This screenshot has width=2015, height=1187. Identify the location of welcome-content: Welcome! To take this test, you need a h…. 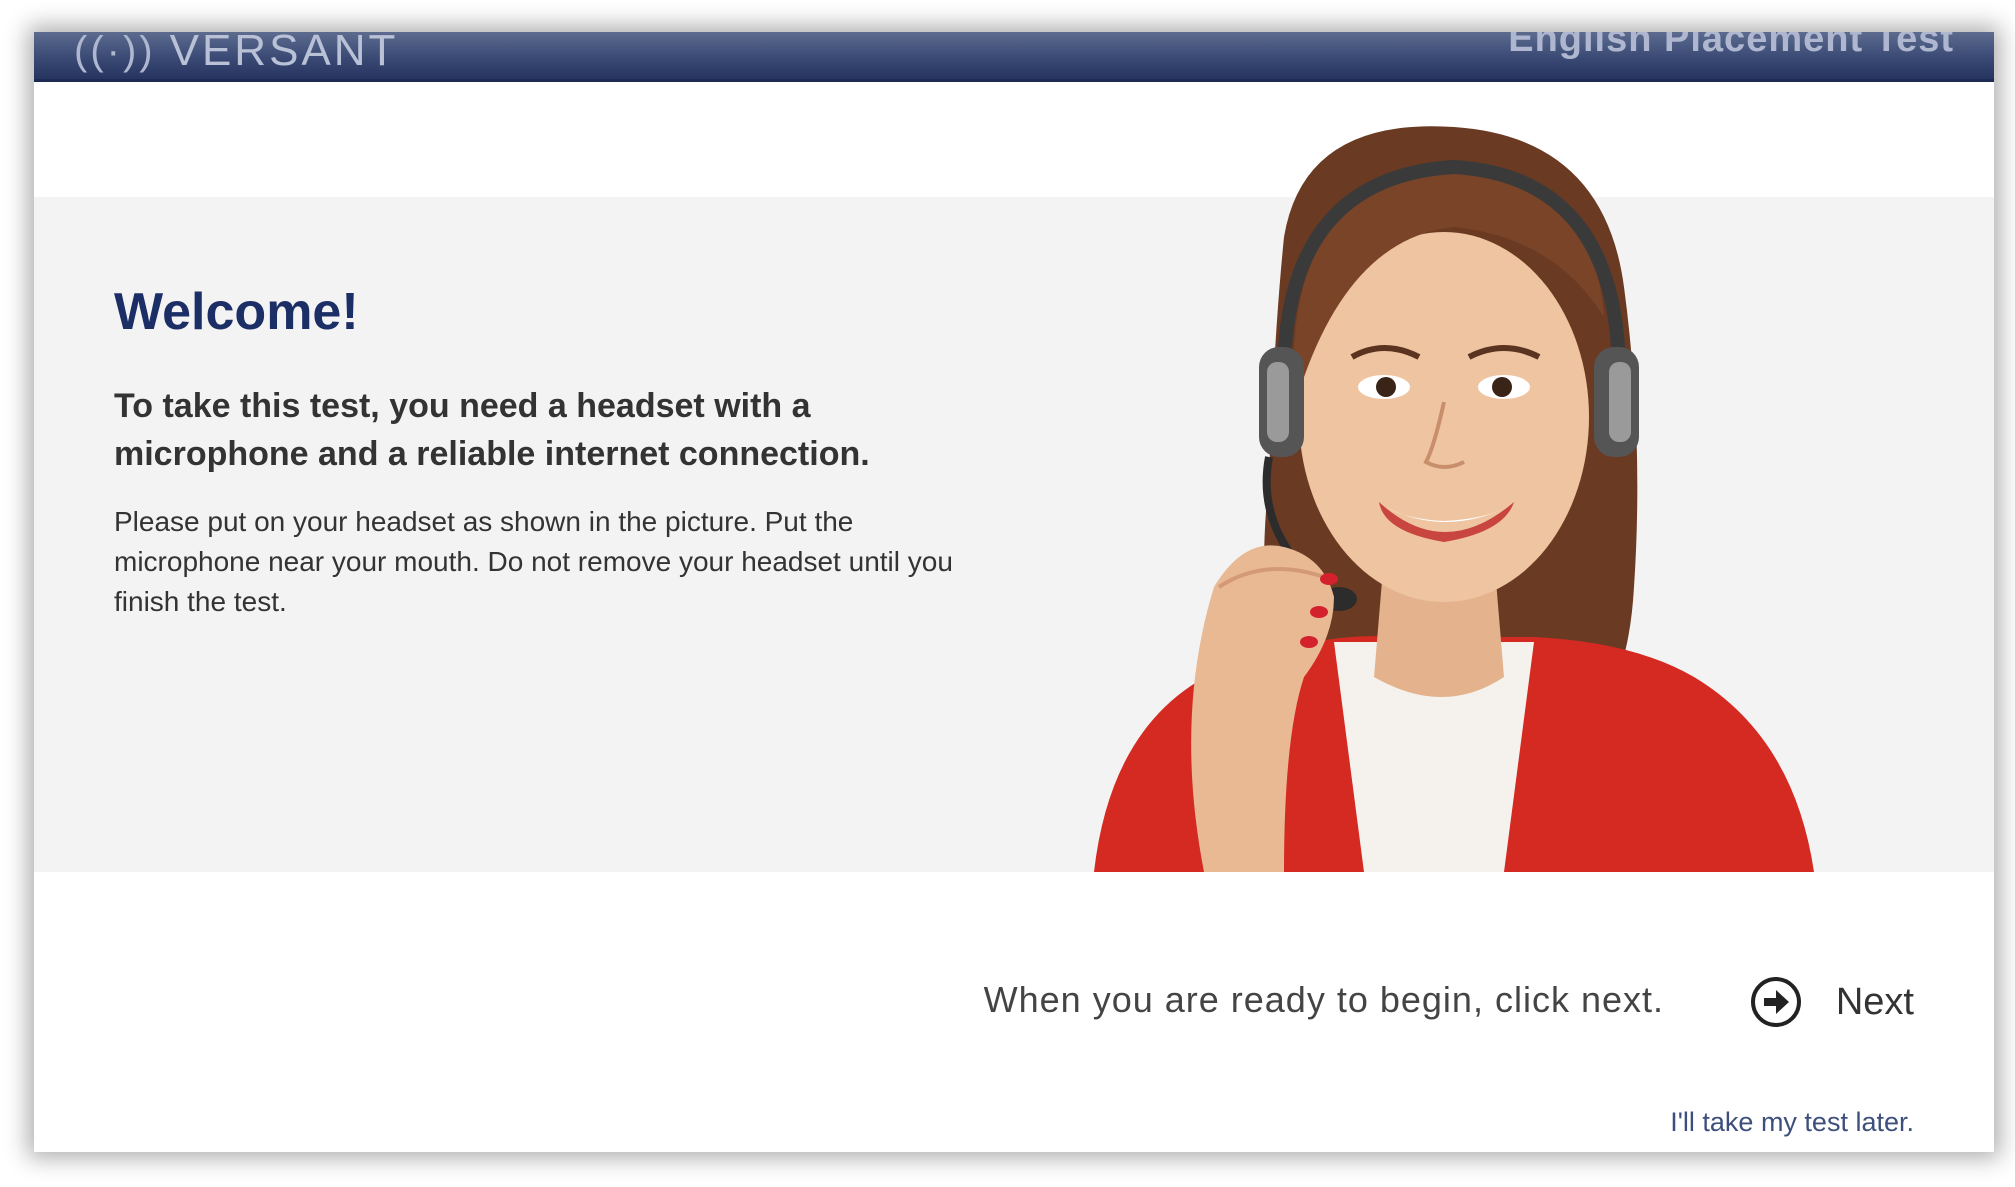
(564, 452).